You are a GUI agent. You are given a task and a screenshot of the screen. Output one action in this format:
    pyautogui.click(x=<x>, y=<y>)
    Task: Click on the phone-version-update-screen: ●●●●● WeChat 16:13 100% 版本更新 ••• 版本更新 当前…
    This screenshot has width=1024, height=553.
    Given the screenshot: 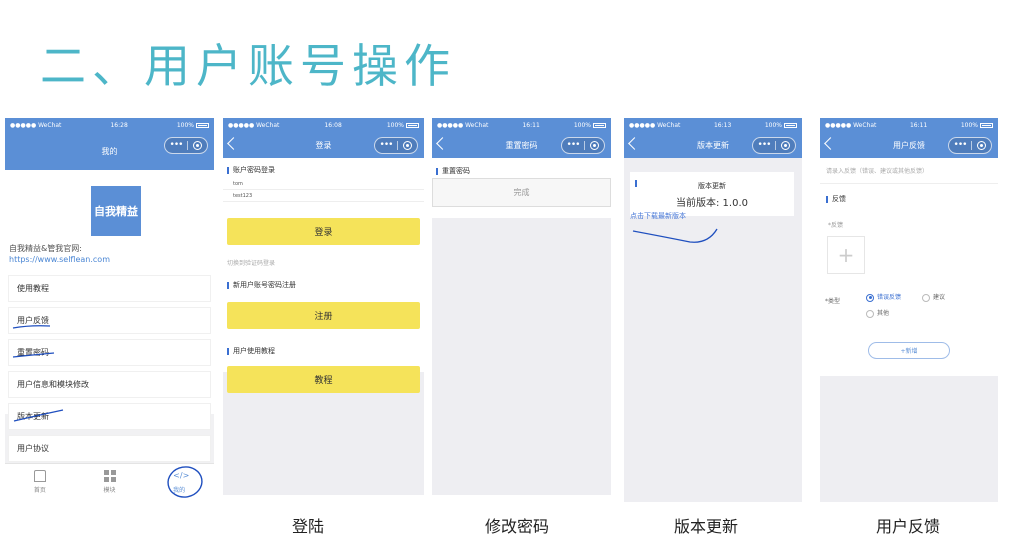 What is the action you would take?
    pyautogui.click(x=713, y=310)
    